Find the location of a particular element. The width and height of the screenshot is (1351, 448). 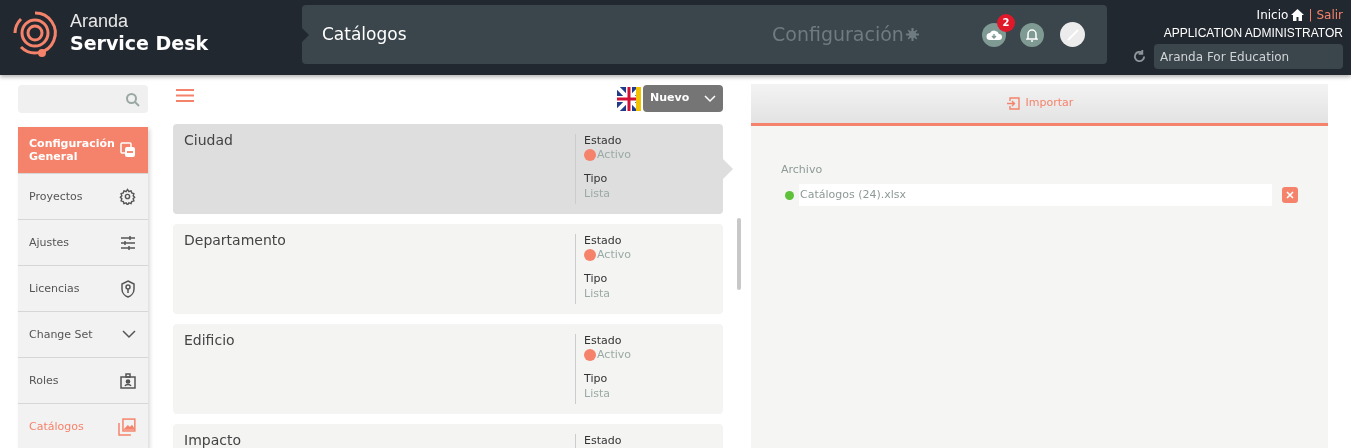

home-icon is located at coordinates (1298, 15).